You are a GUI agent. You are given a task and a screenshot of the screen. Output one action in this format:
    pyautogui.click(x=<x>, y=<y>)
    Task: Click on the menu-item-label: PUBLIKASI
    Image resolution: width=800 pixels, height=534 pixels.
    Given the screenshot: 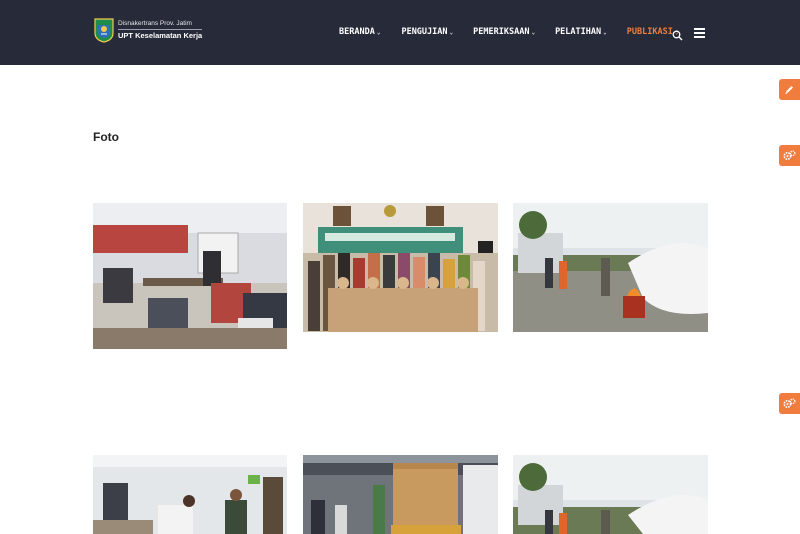 What is the action you would take?
    pyautogui.click(x=649, y=32)
    